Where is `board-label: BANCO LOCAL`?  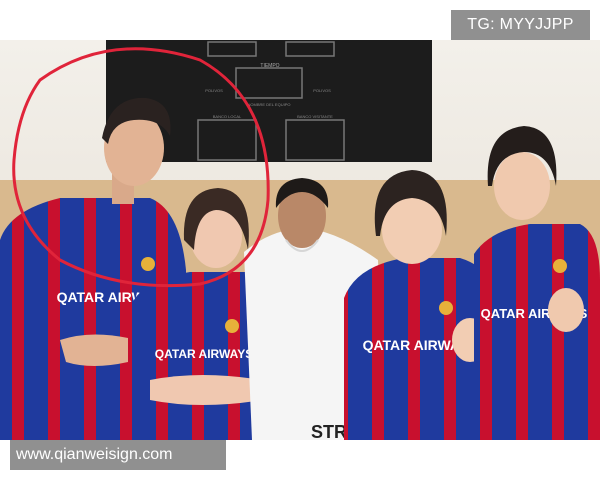 board-label: BANCO LOCAL is located at coordinates (227, 116).